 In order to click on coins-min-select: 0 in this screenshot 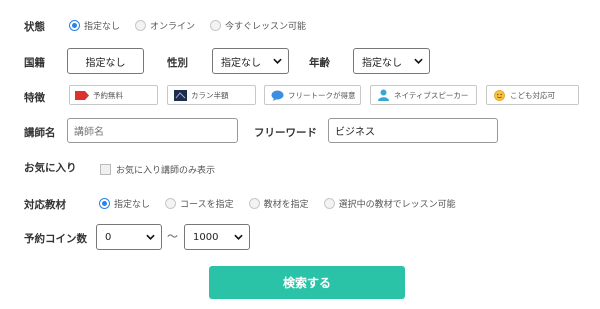, I will do `click(129, 237)`.